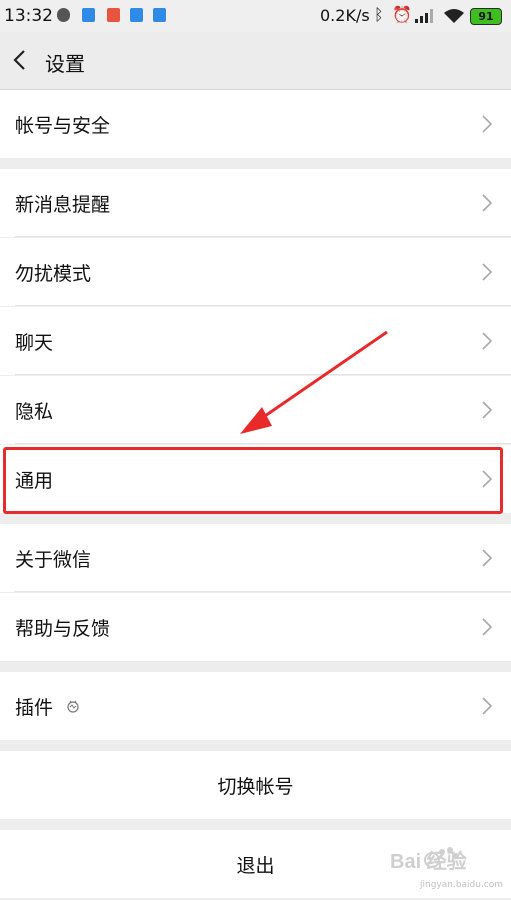  What do you see at coordinates (255, 706) in the screenshot?
I see `settings-item-plugins: 插件` at bounding box center [255, 706].